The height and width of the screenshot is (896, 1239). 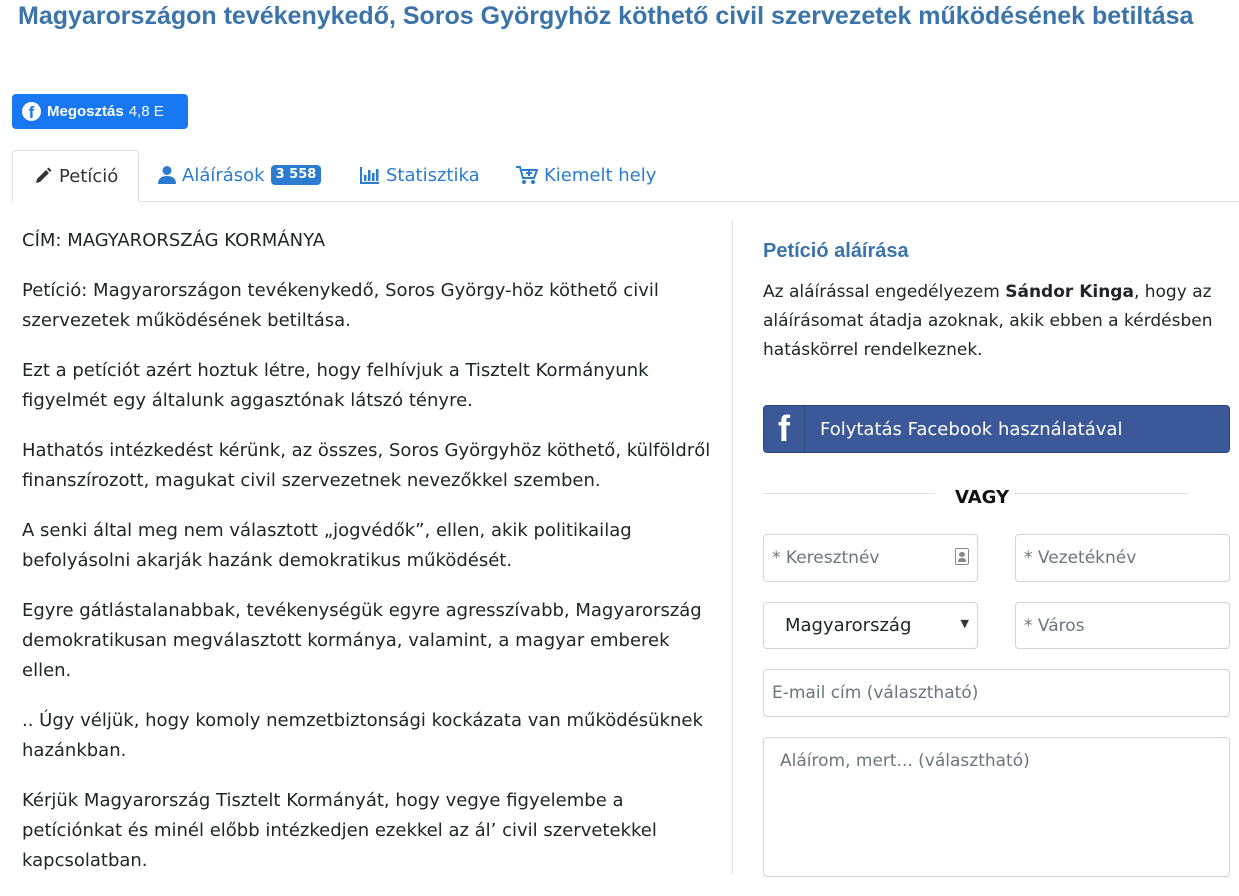 I want to click on tab-signatures: Aláírások 3 558, so click(x=240, y=175).